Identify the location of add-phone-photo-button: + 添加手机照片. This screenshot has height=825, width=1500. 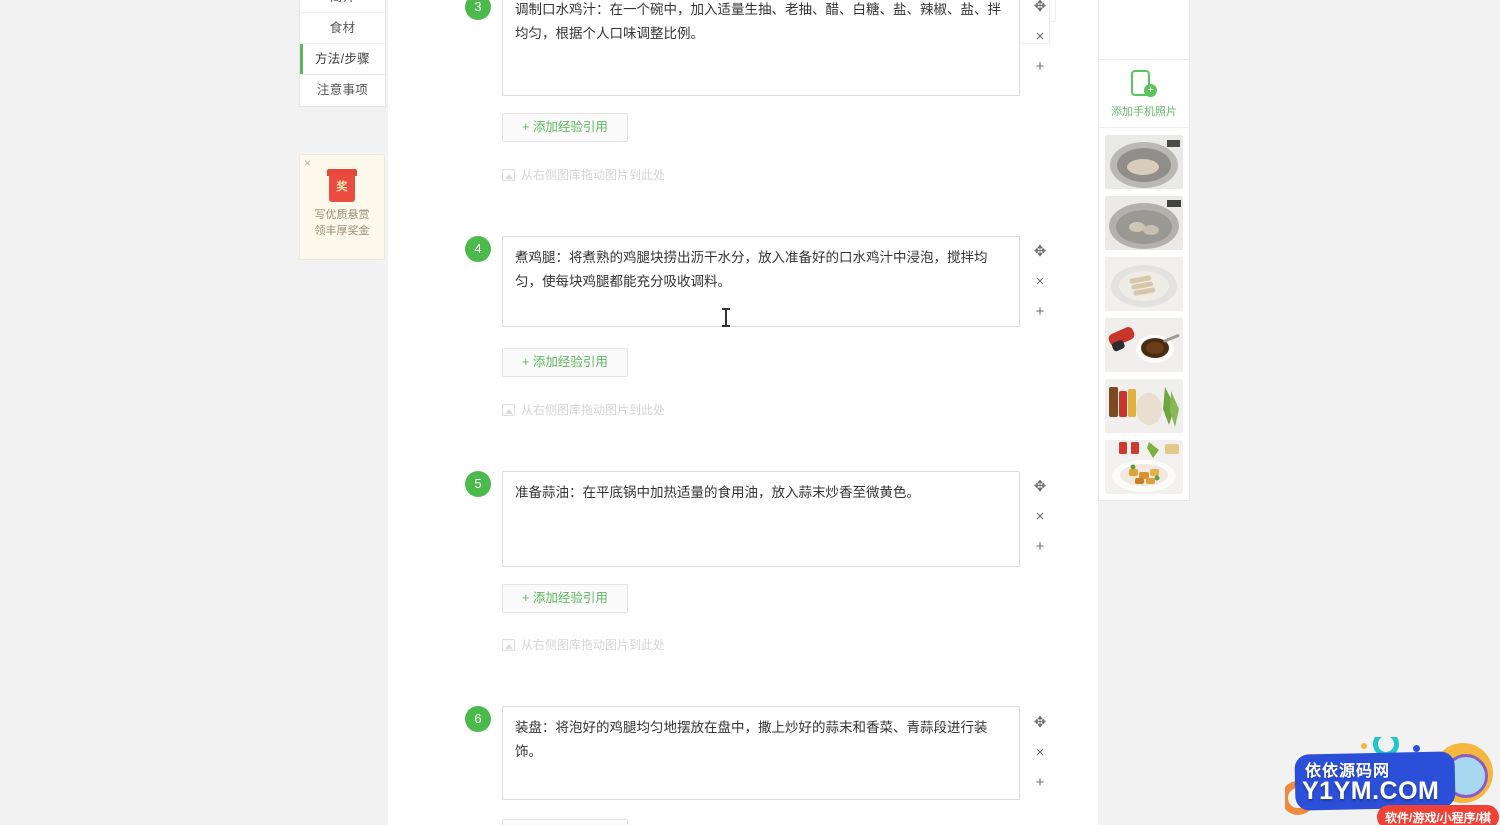
(1144, 94).